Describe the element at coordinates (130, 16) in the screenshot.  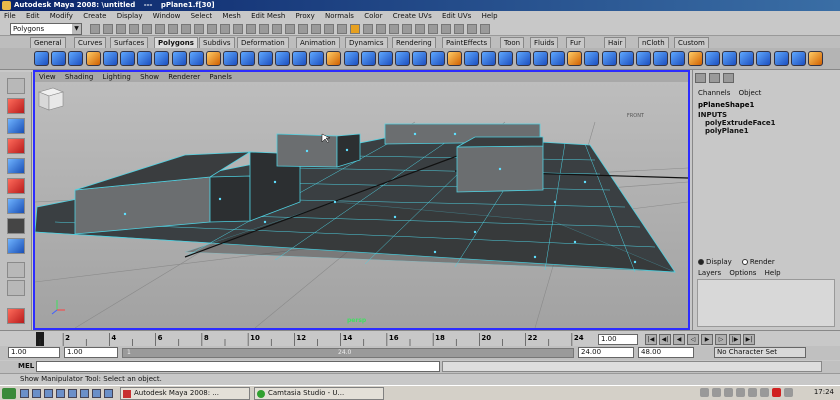
I see `menu-display: Display` at that location.